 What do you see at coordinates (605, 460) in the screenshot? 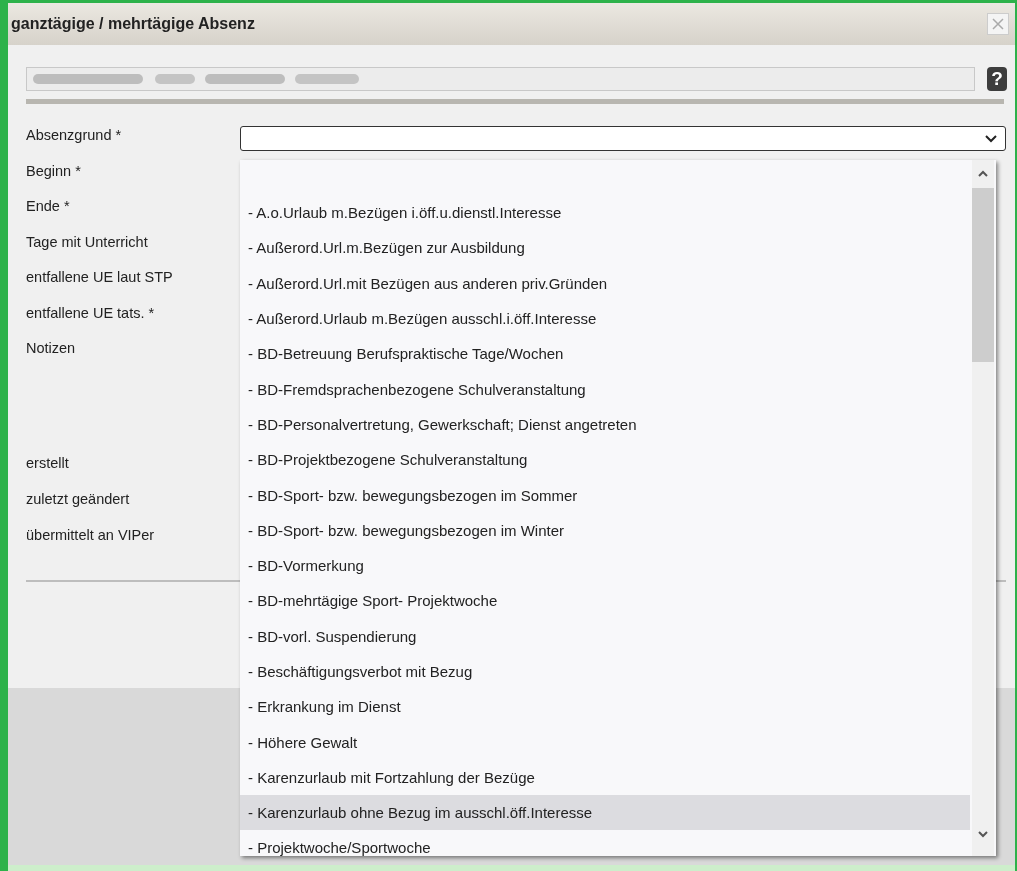
I see `dropdown-option: - BD-Projektbezogene Schulveranstaltung` at bounding box center [605, 460].